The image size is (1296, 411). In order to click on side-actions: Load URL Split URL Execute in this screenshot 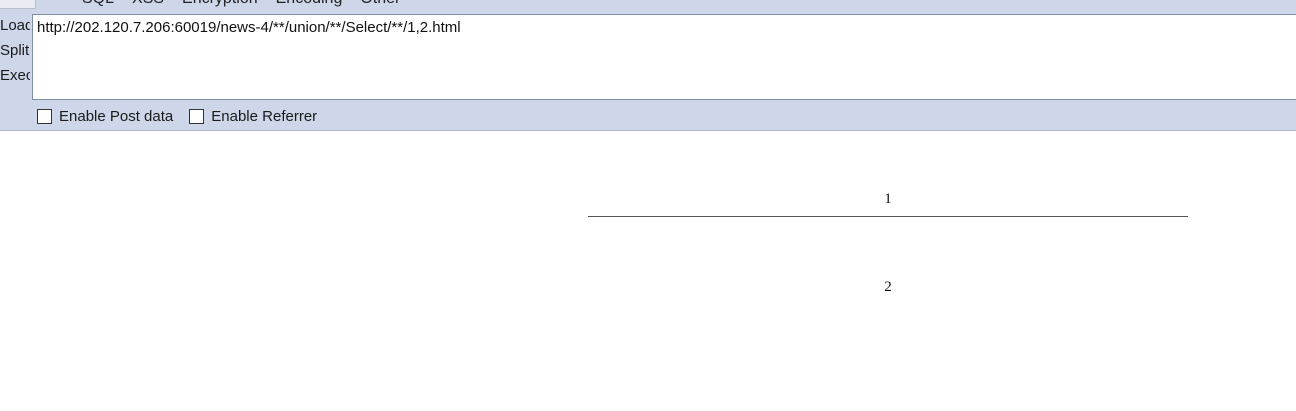, I will do `click(15, 52)`.